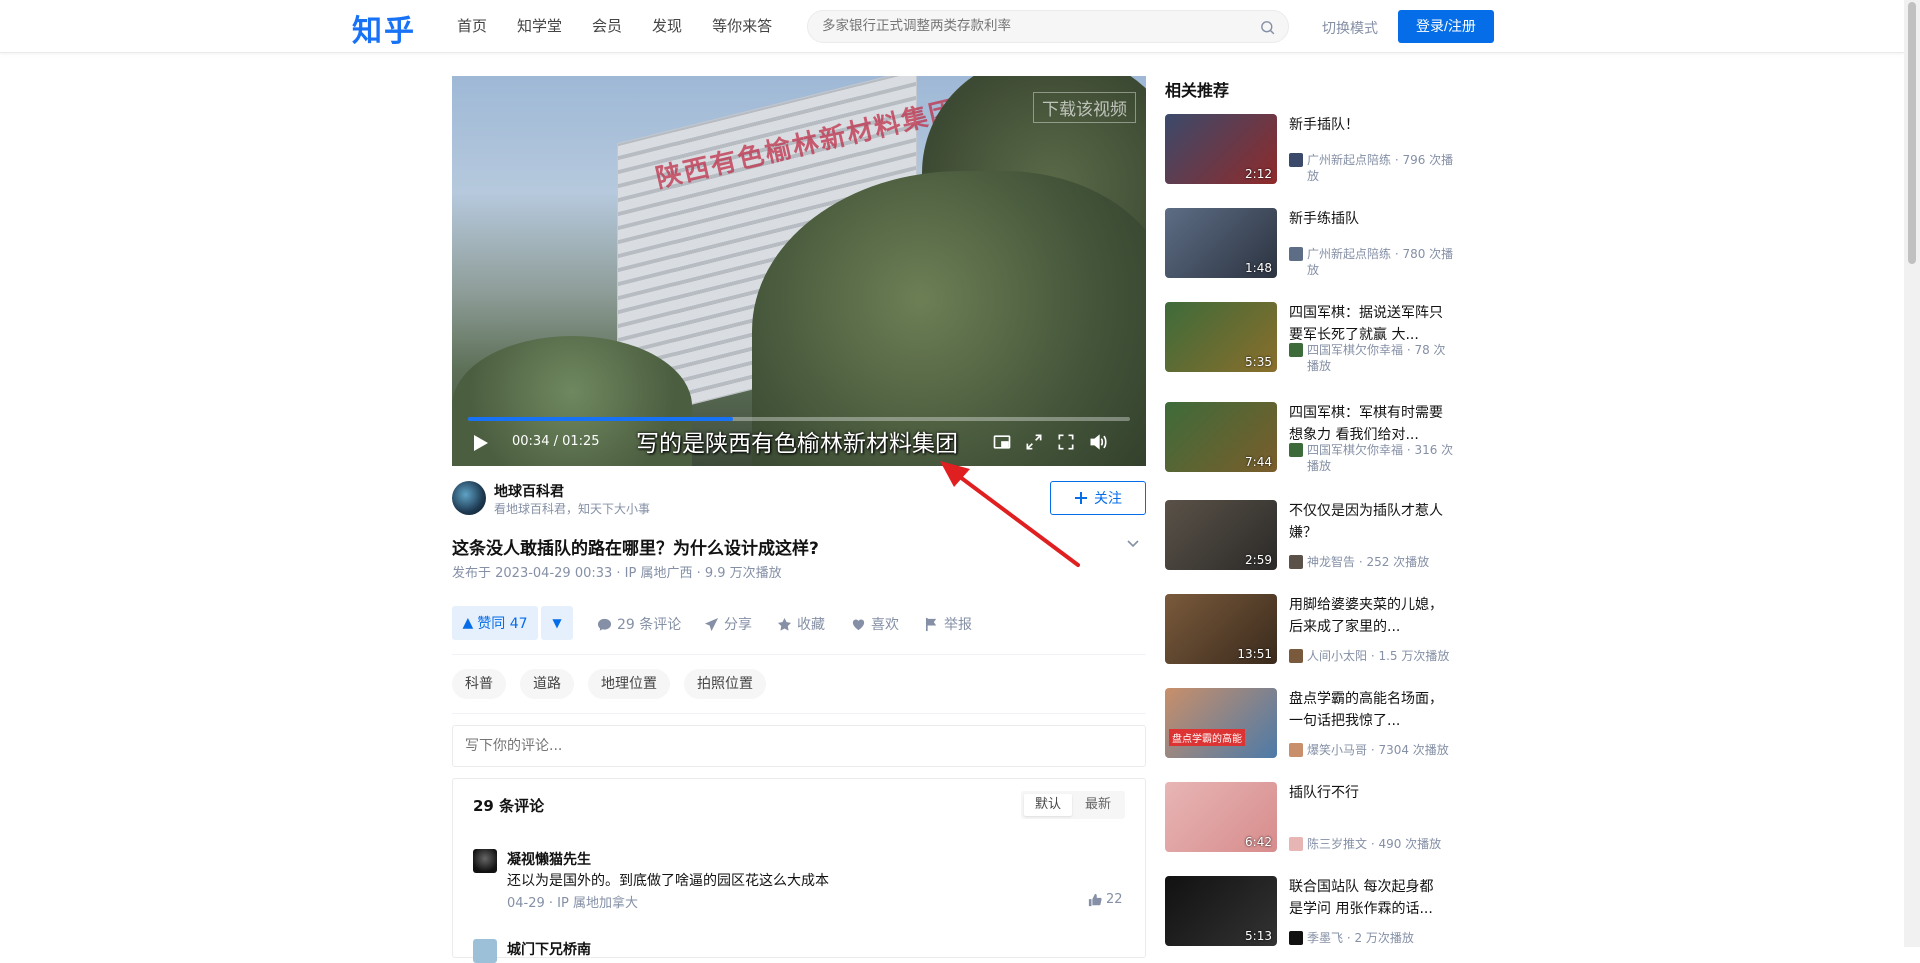 Image resolution: width=1920 pixels, height=963 pixels. What do you see at coordinates (1258, 174) in the screenshot?
I see `video-duration: 2:12` at bounding box center [1258, 174].